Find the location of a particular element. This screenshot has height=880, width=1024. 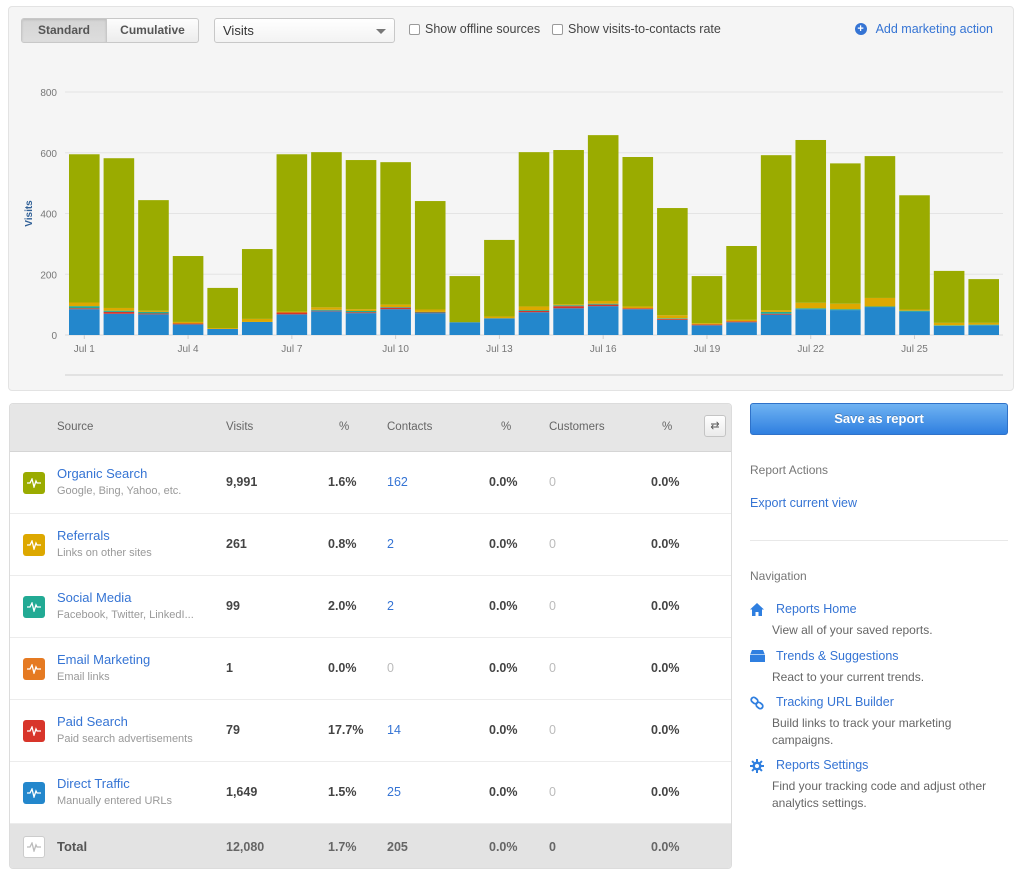

total-contacts-pct: 0.0% is located at coordinates (503, 847).